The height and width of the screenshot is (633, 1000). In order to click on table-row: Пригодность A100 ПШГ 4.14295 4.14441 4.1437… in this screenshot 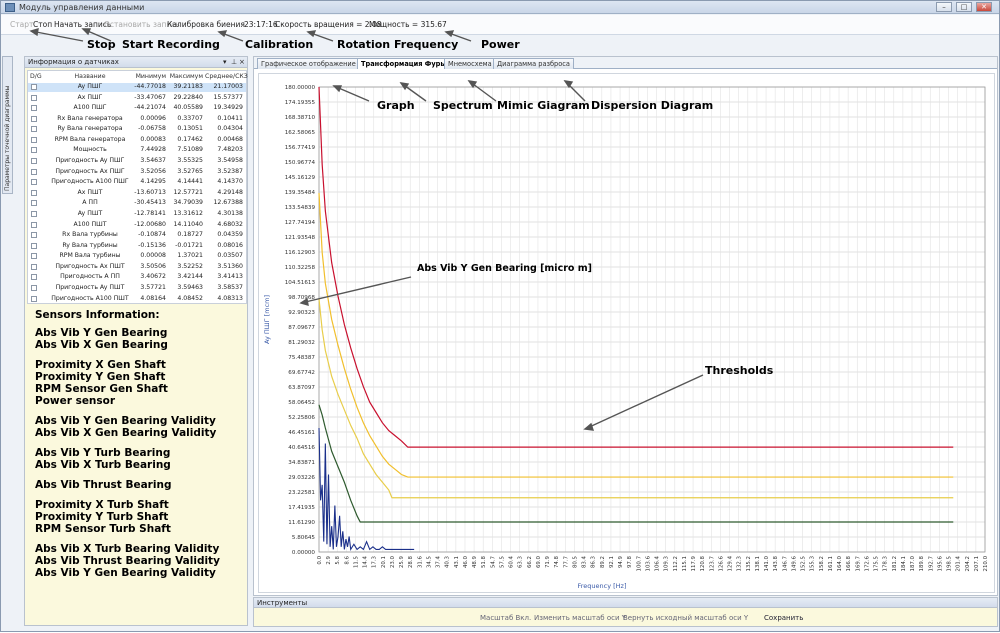, I will do `click(137, 182)`.